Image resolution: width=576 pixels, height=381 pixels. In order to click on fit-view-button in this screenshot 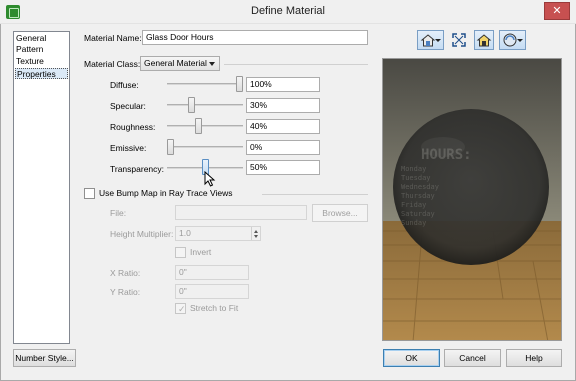, I will do `click(459, 40)`.